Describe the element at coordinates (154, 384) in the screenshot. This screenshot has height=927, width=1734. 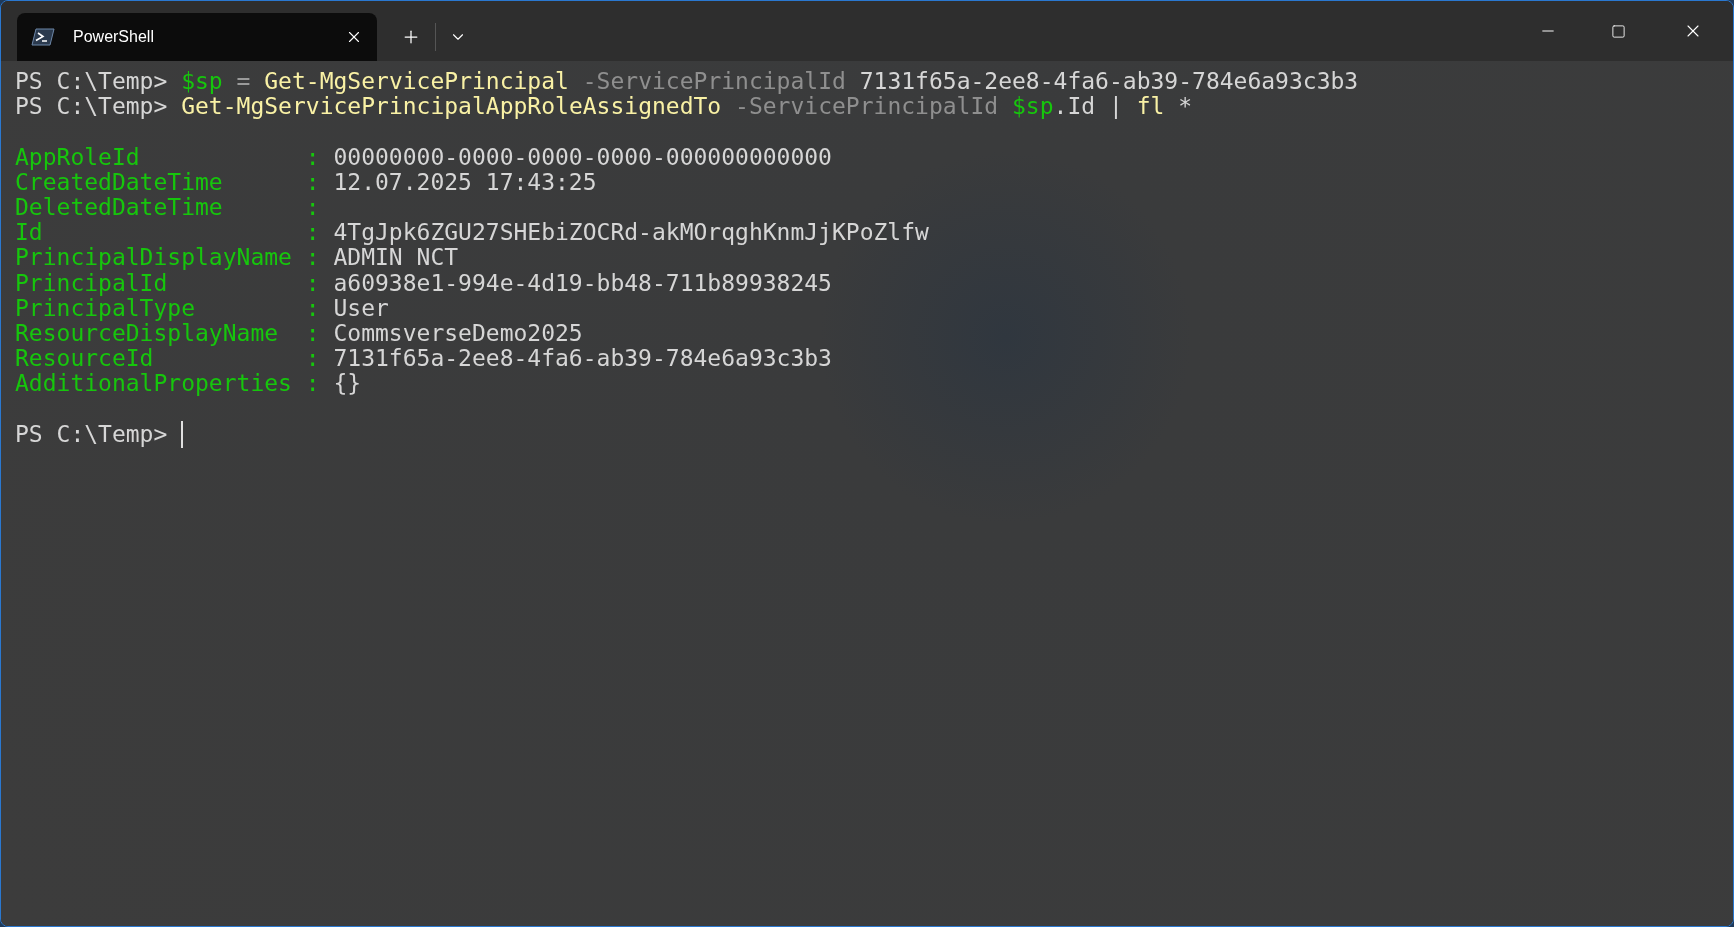
I see `property-name: AdditionalProperties` at that location.